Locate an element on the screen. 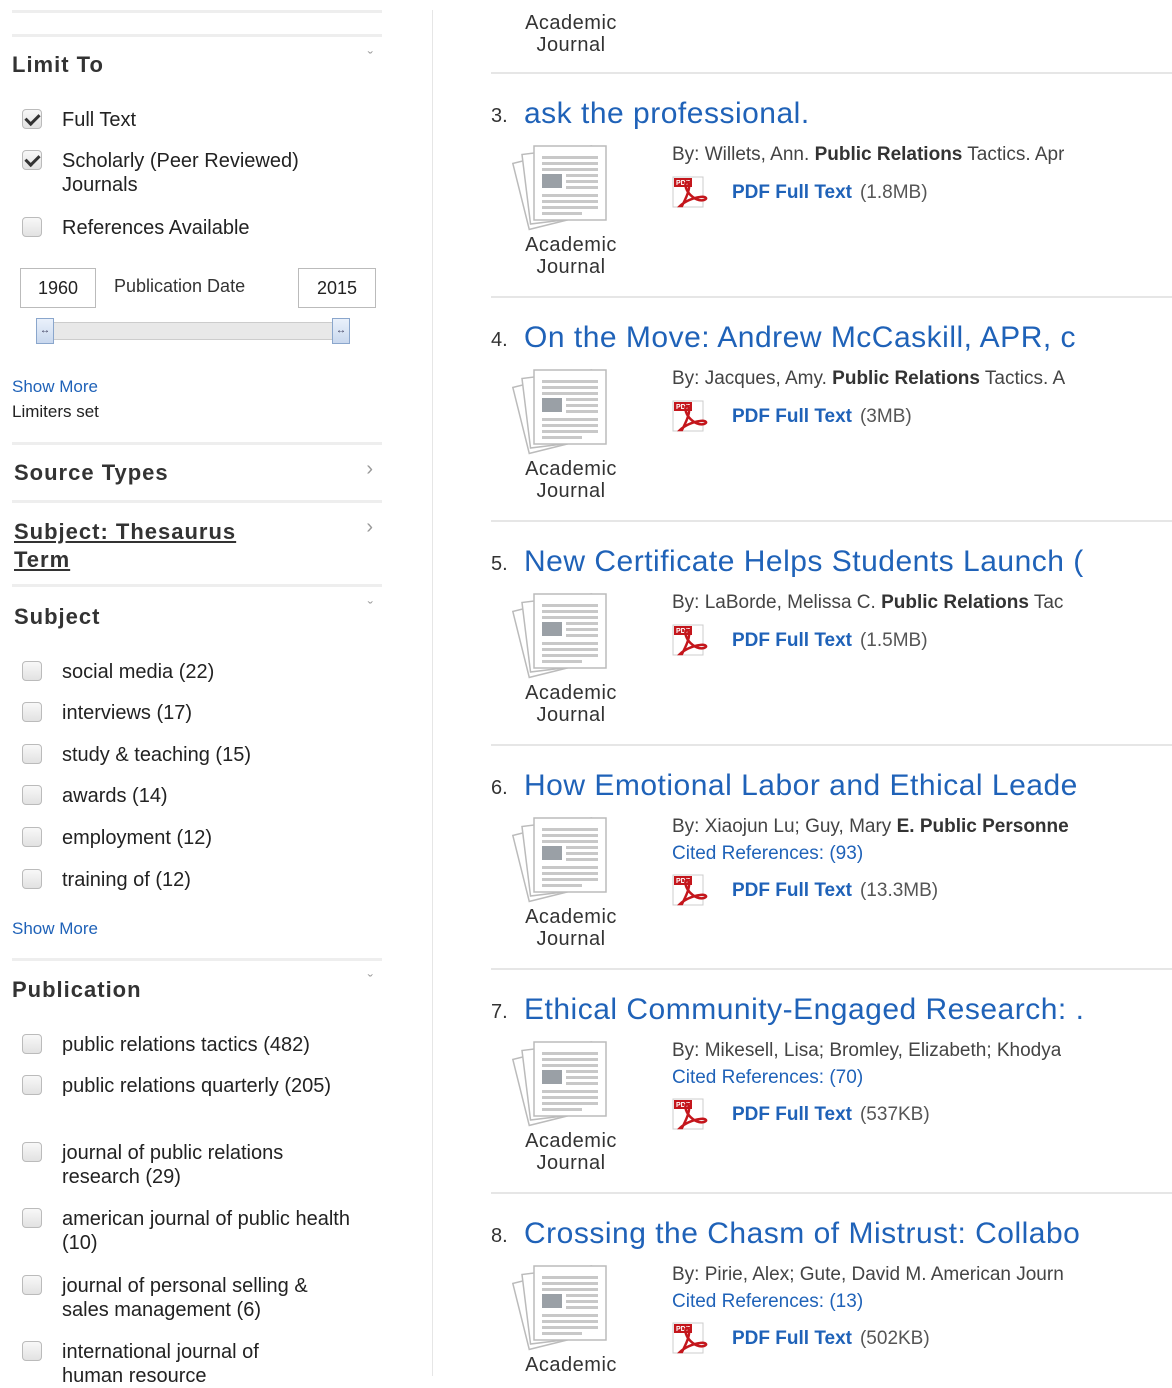  cited-references-link: Cited References: (93) is located at coordinates (767, 854).